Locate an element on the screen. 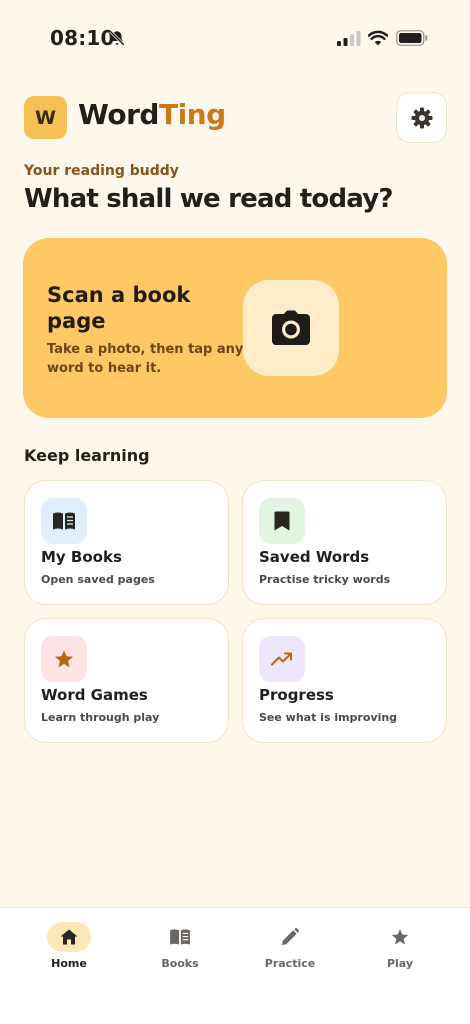  tab-practice: Practice is located at coordinates (290, 952).